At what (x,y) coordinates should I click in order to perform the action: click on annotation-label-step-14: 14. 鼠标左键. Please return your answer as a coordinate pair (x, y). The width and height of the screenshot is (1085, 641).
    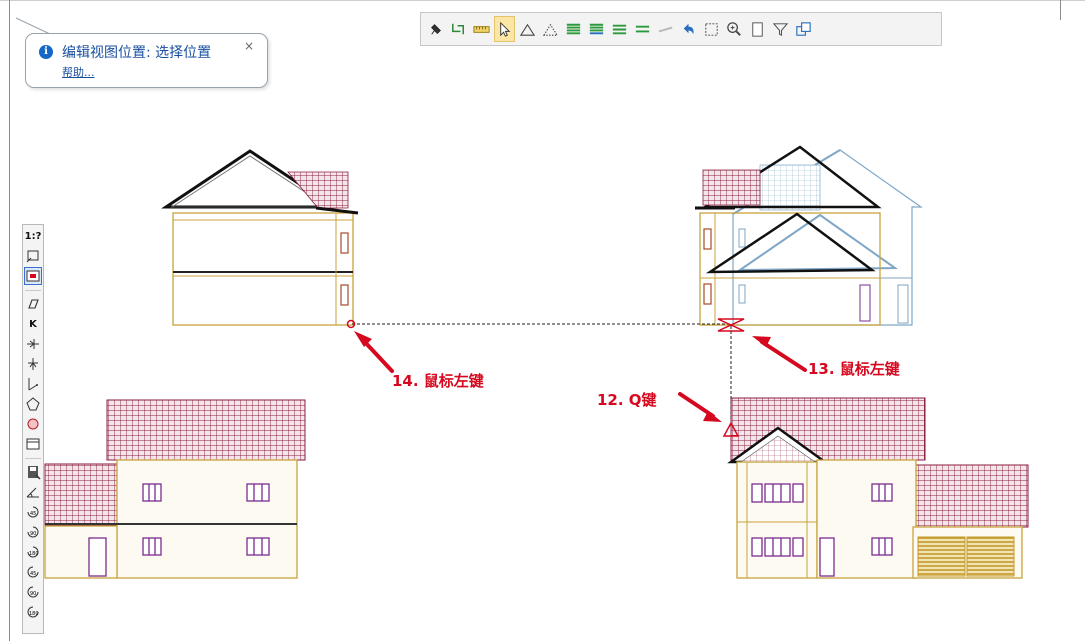
    Looking at the image, I should click on (438, 381).